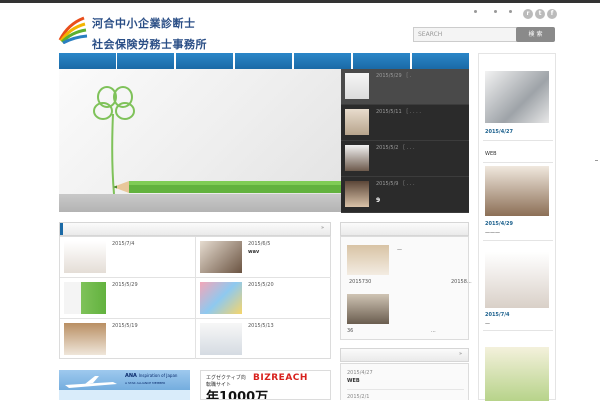 Image resolution: width=600 pixels, height=401 pixels. Describe the element at coordinates (395, 184) in the screenshot. I see `slider-item-date: 2015/5/9 ［ . . .` at that location.